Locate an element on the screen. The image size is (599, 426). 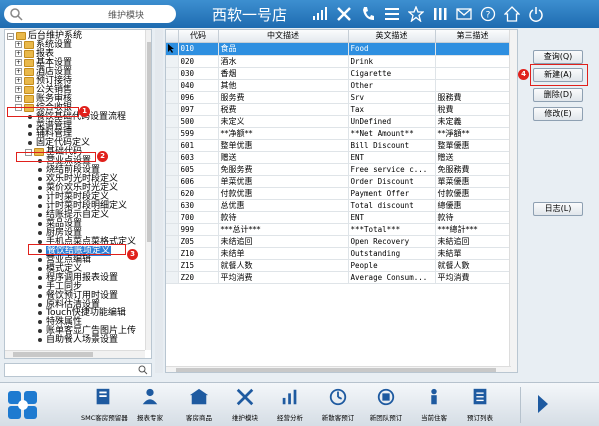
toolbar-button: 经营分析 is located at coordinates (290, 406).